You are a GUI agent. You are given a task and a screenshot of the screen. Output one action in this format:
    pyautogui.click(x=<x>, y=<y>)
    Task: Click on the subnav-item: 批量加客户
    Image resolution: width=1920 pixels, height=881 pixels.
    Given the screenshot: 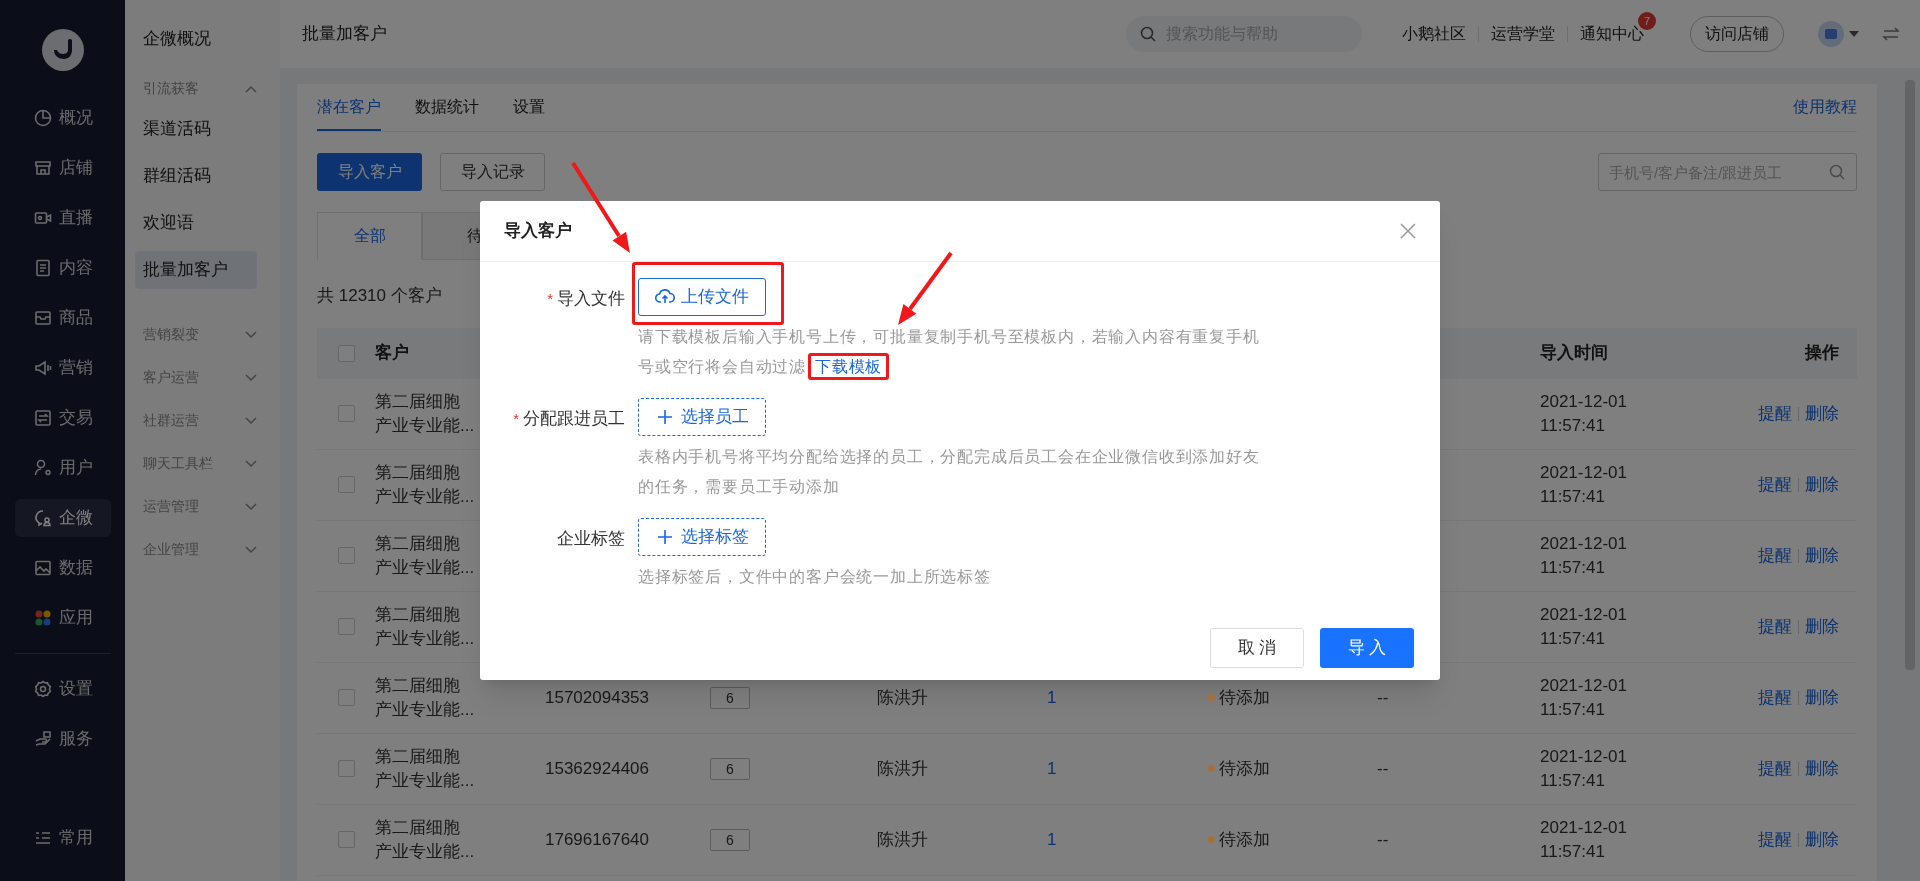 What is the action you would take?
    pyautogui.click(x=196, y=270)
    